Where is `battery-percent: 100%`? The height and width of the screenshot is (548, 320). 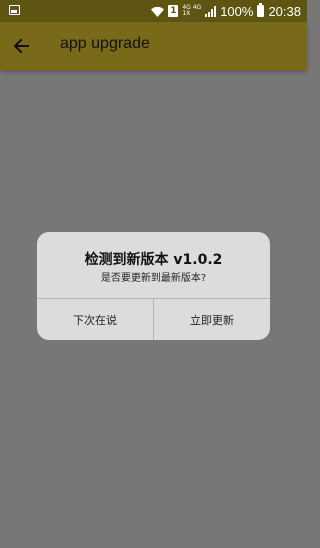
battery-percent: 100% is located at coordinates (237, 11).